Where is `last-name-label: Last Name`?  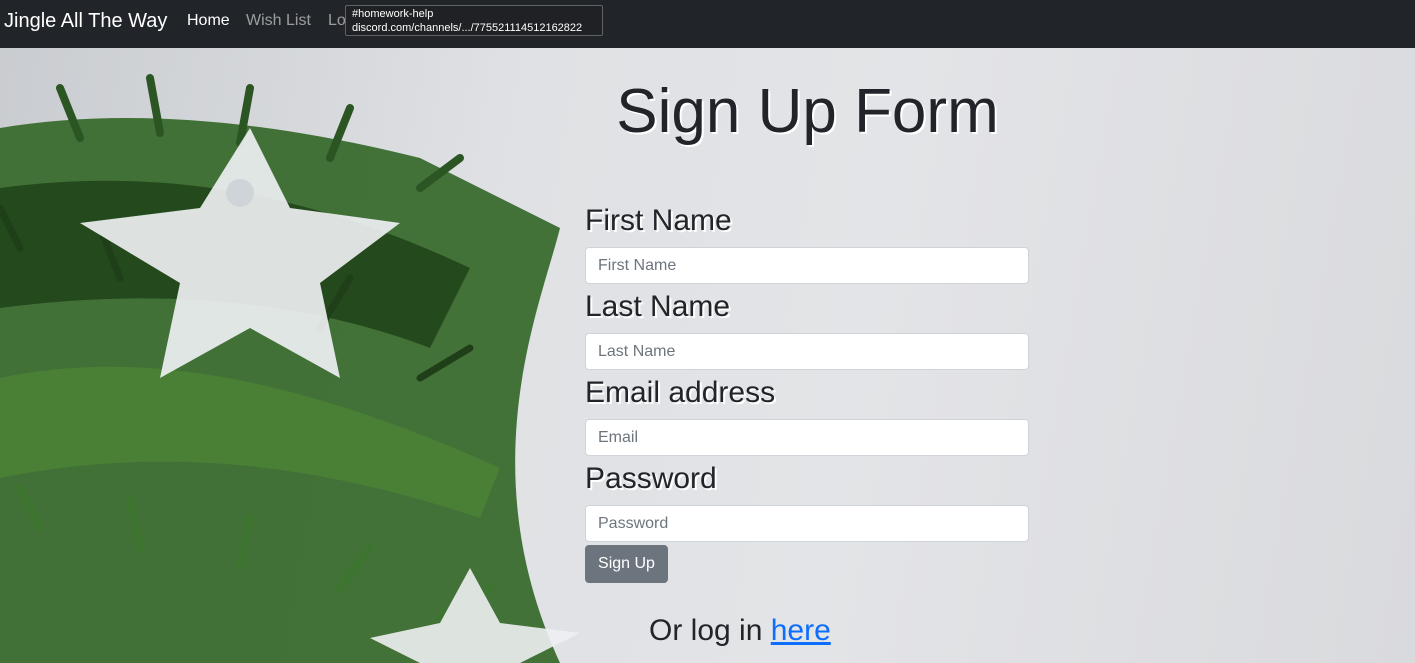 last-name-label: Last Name is located at coordinates (658, 306).